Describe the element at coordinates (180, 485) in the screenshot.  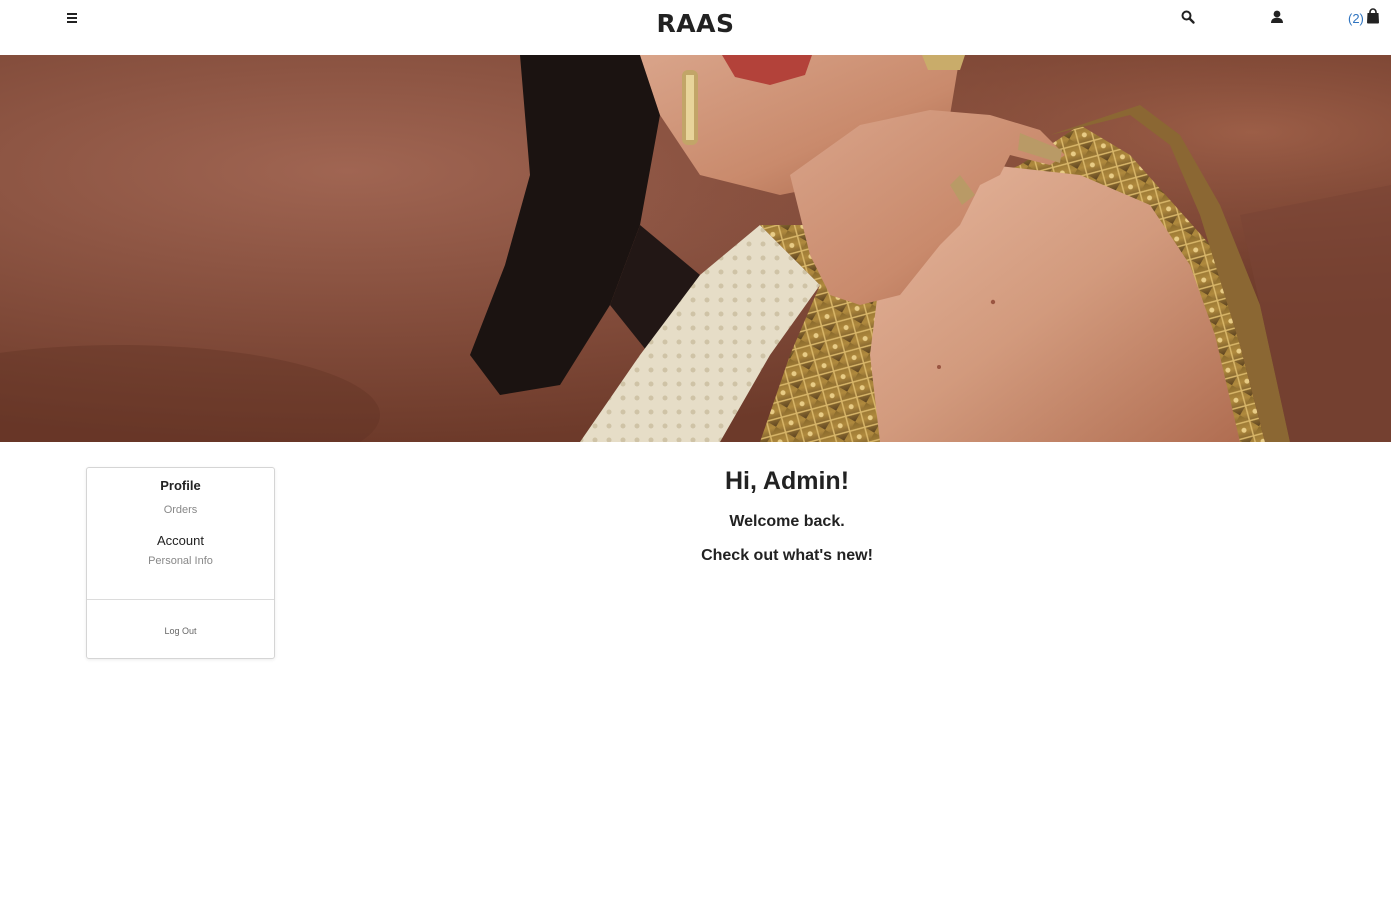
I see `sidebar-item-profile: Profile` at that location.